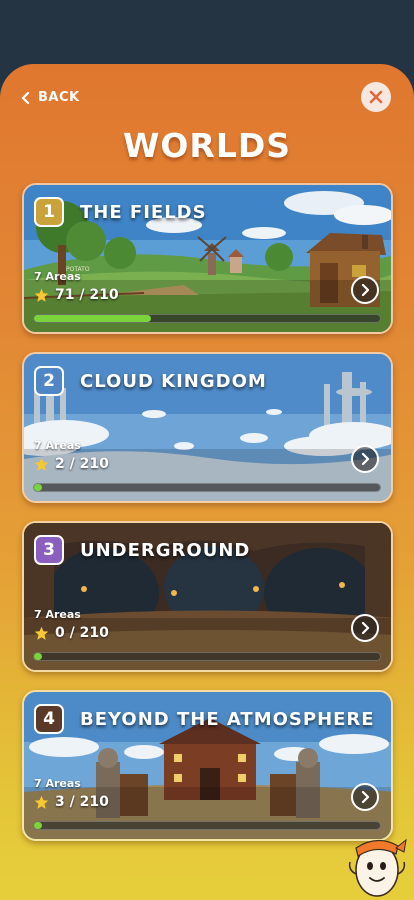  What do you see at coordinates (227, 719) in the screenshot?
I see `world-title: BEYOND THE ATMOSPHERE` at bounding box center [227, 719].